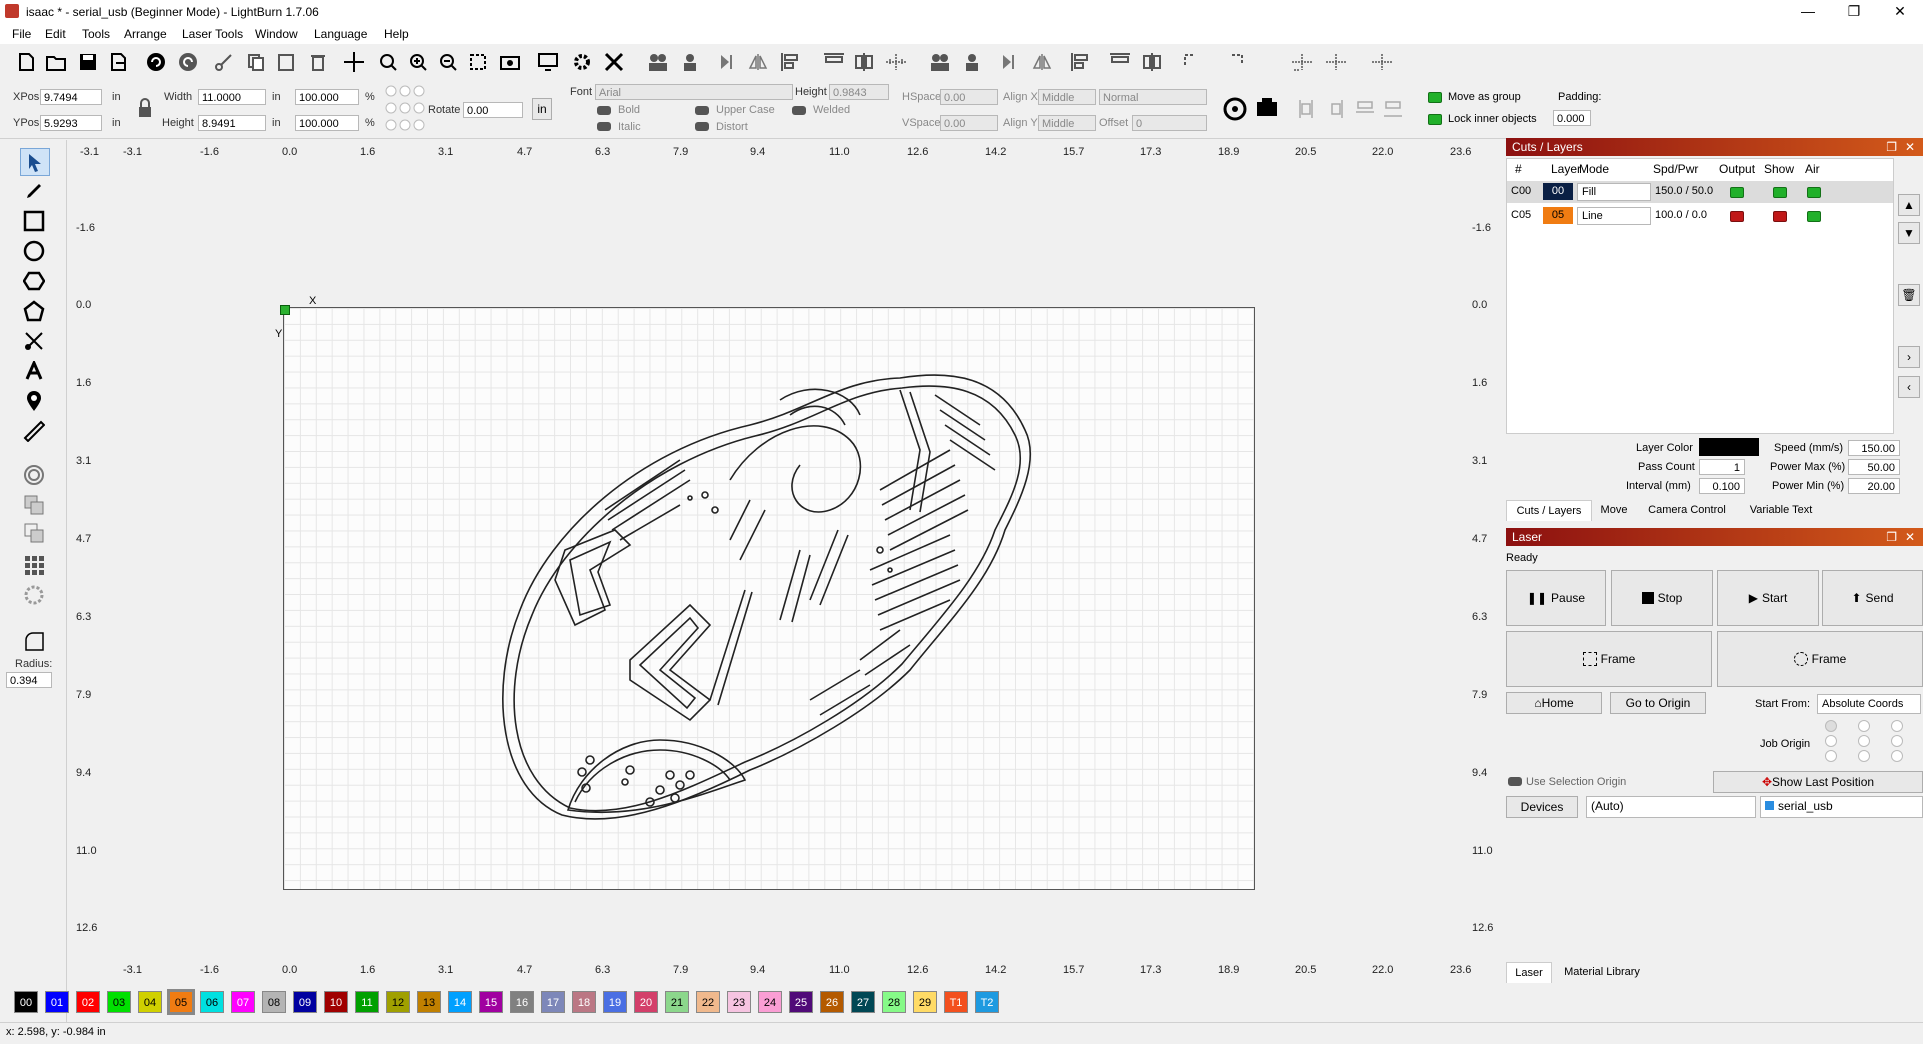 This screenshot has height=1044, width=1923. Describe the element at coordinates (478, 62) in the screenshot. I see `frame-selection-icon` at that location.